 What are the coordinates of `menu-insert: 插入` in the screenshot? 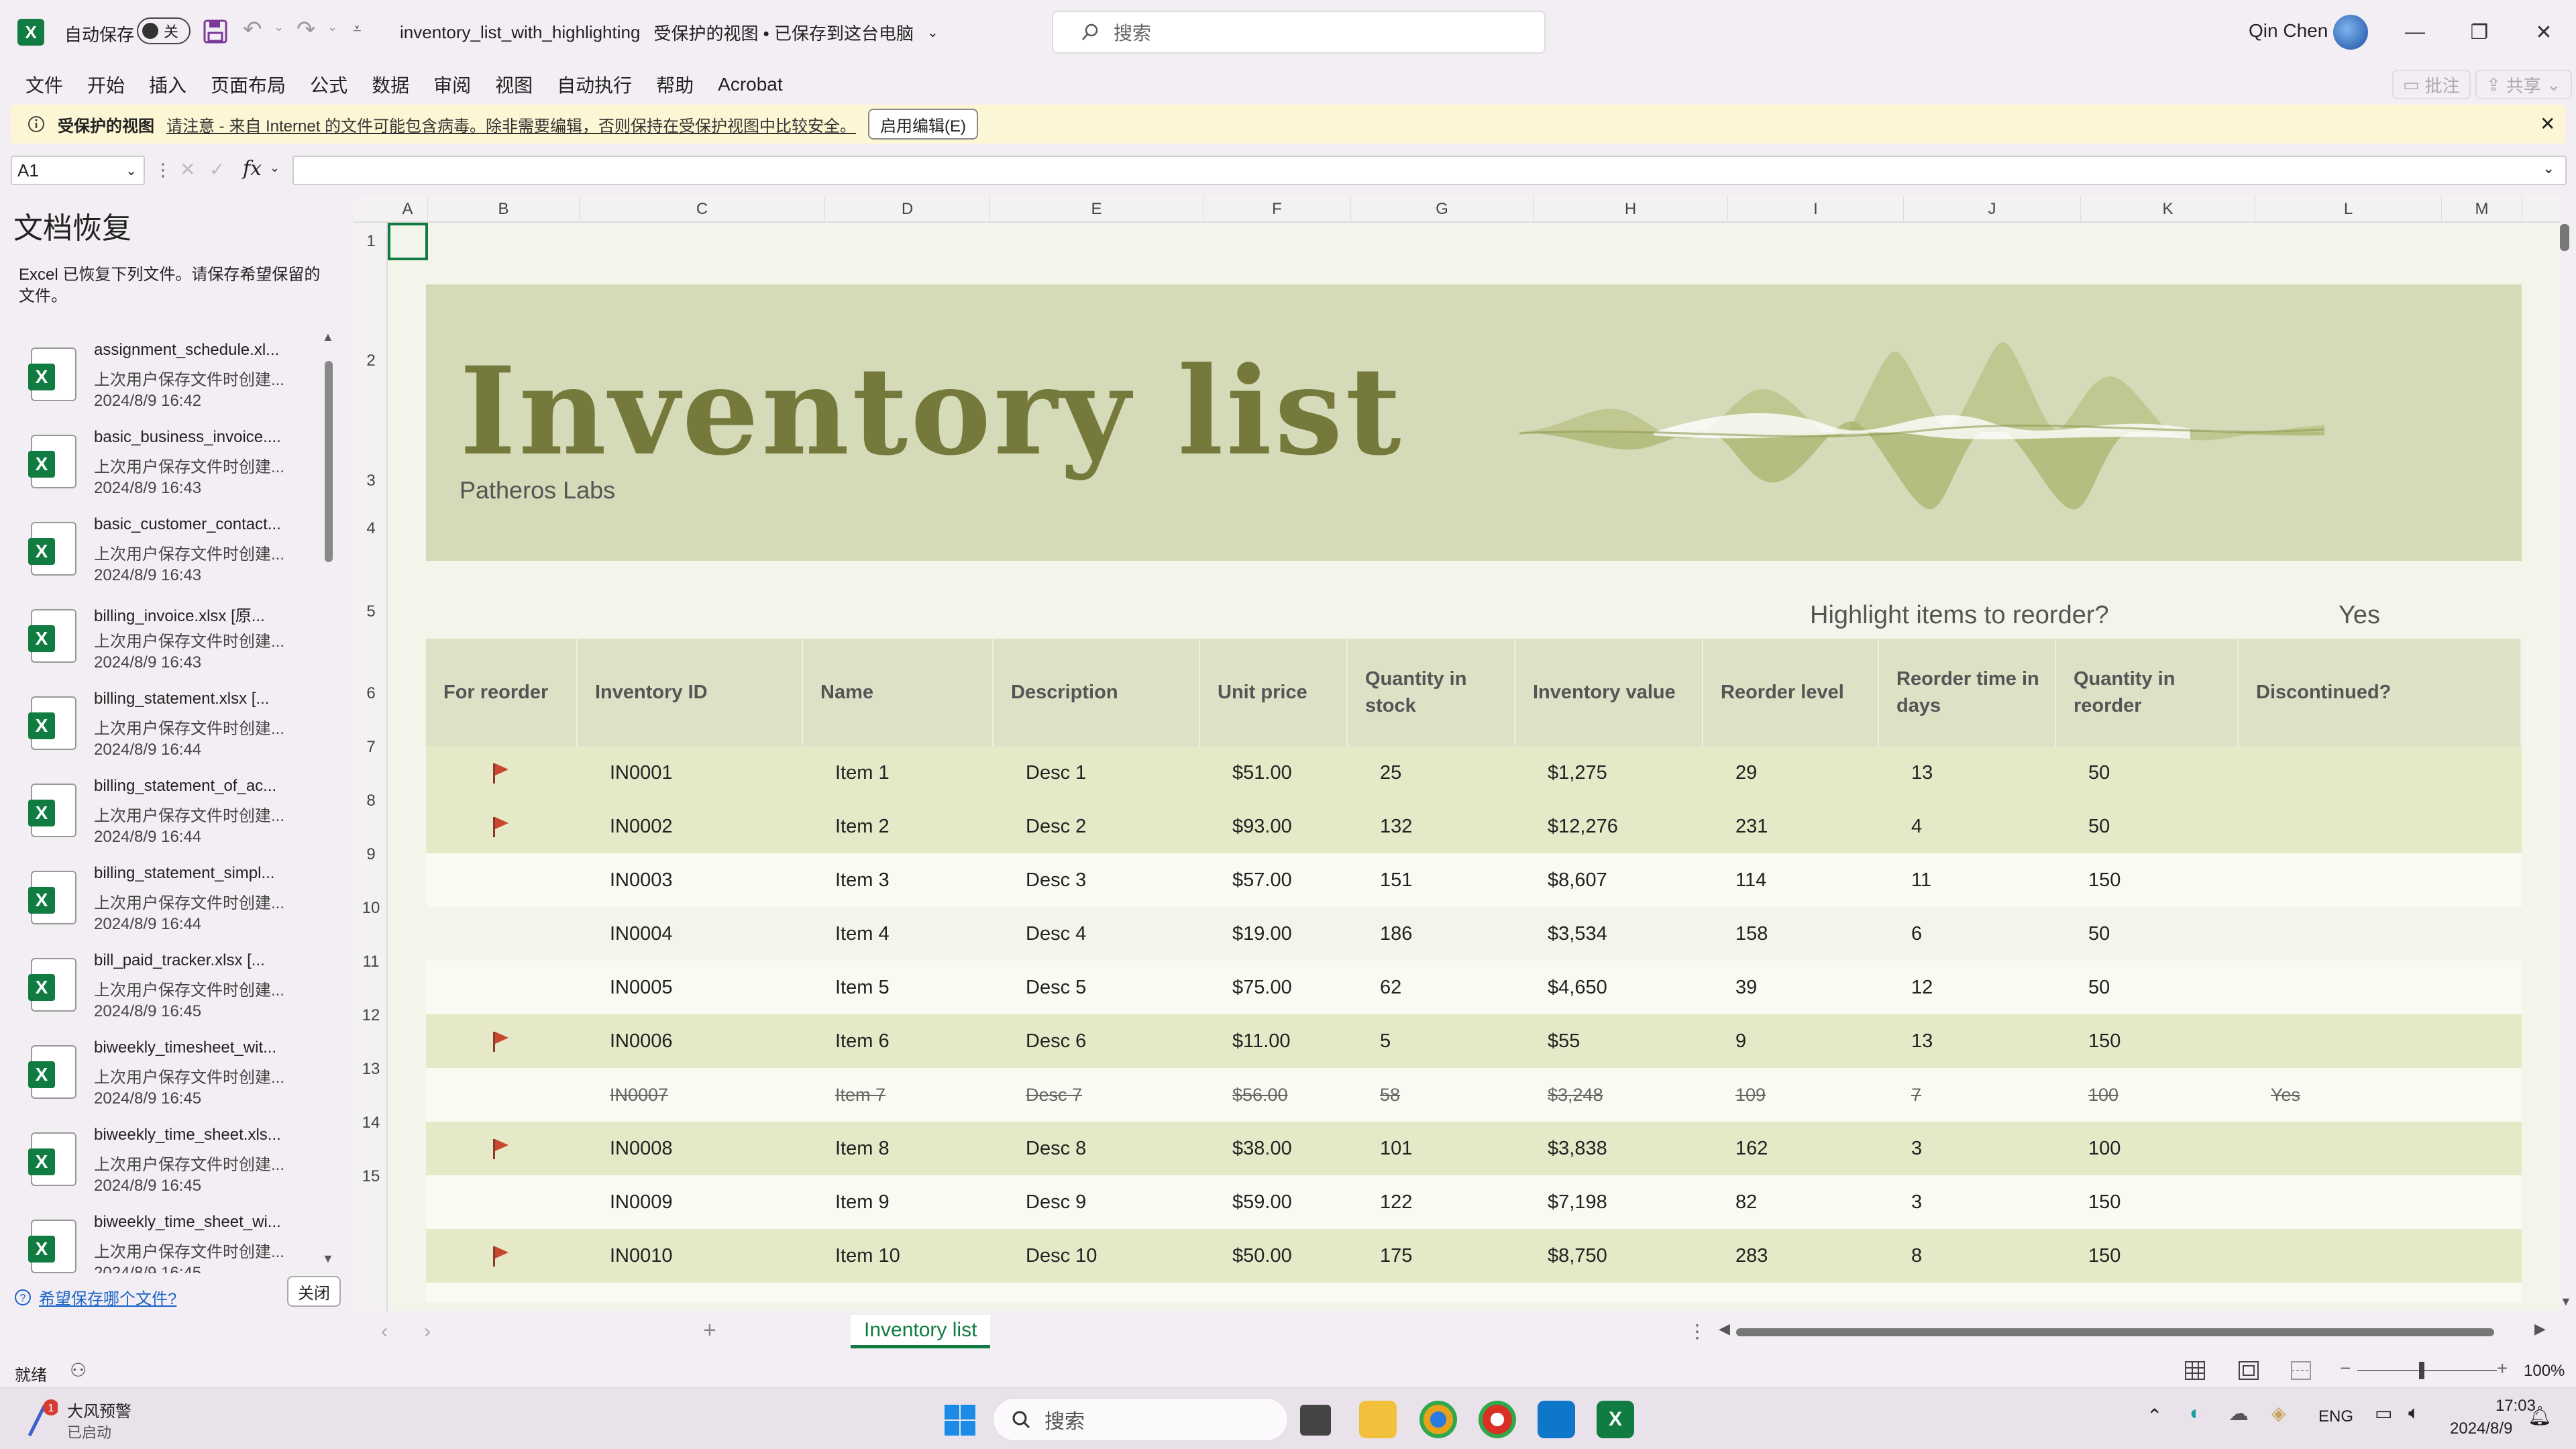 It's located at (168, 84).